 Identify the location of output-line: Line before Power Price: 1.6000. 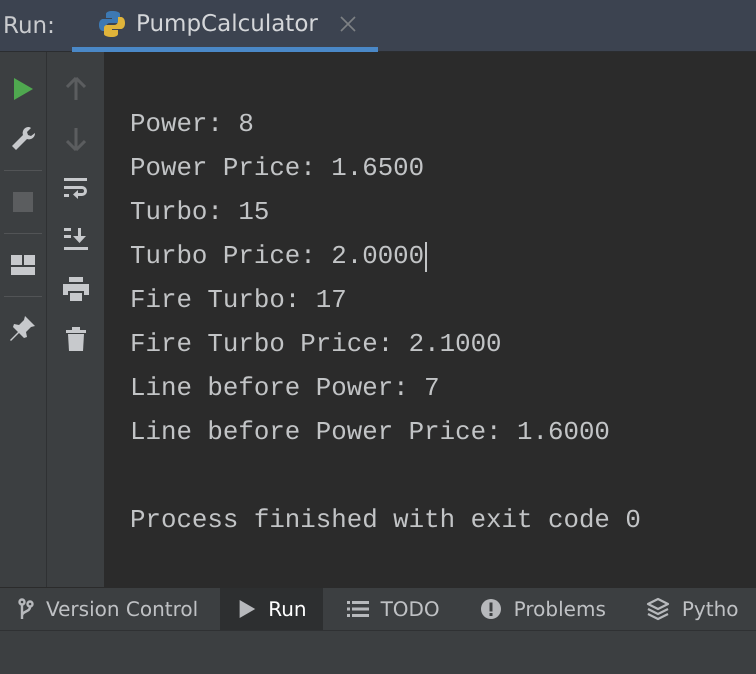
(370, 433).